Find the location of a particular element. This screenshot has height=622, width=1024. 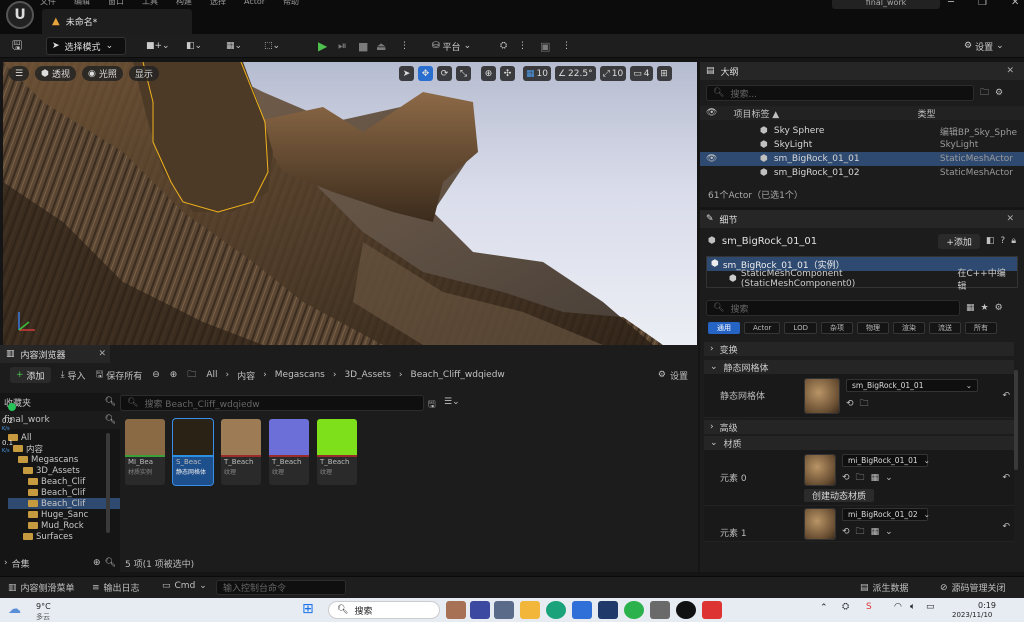

unreal-app-icon is located at coordinates (686, 610).